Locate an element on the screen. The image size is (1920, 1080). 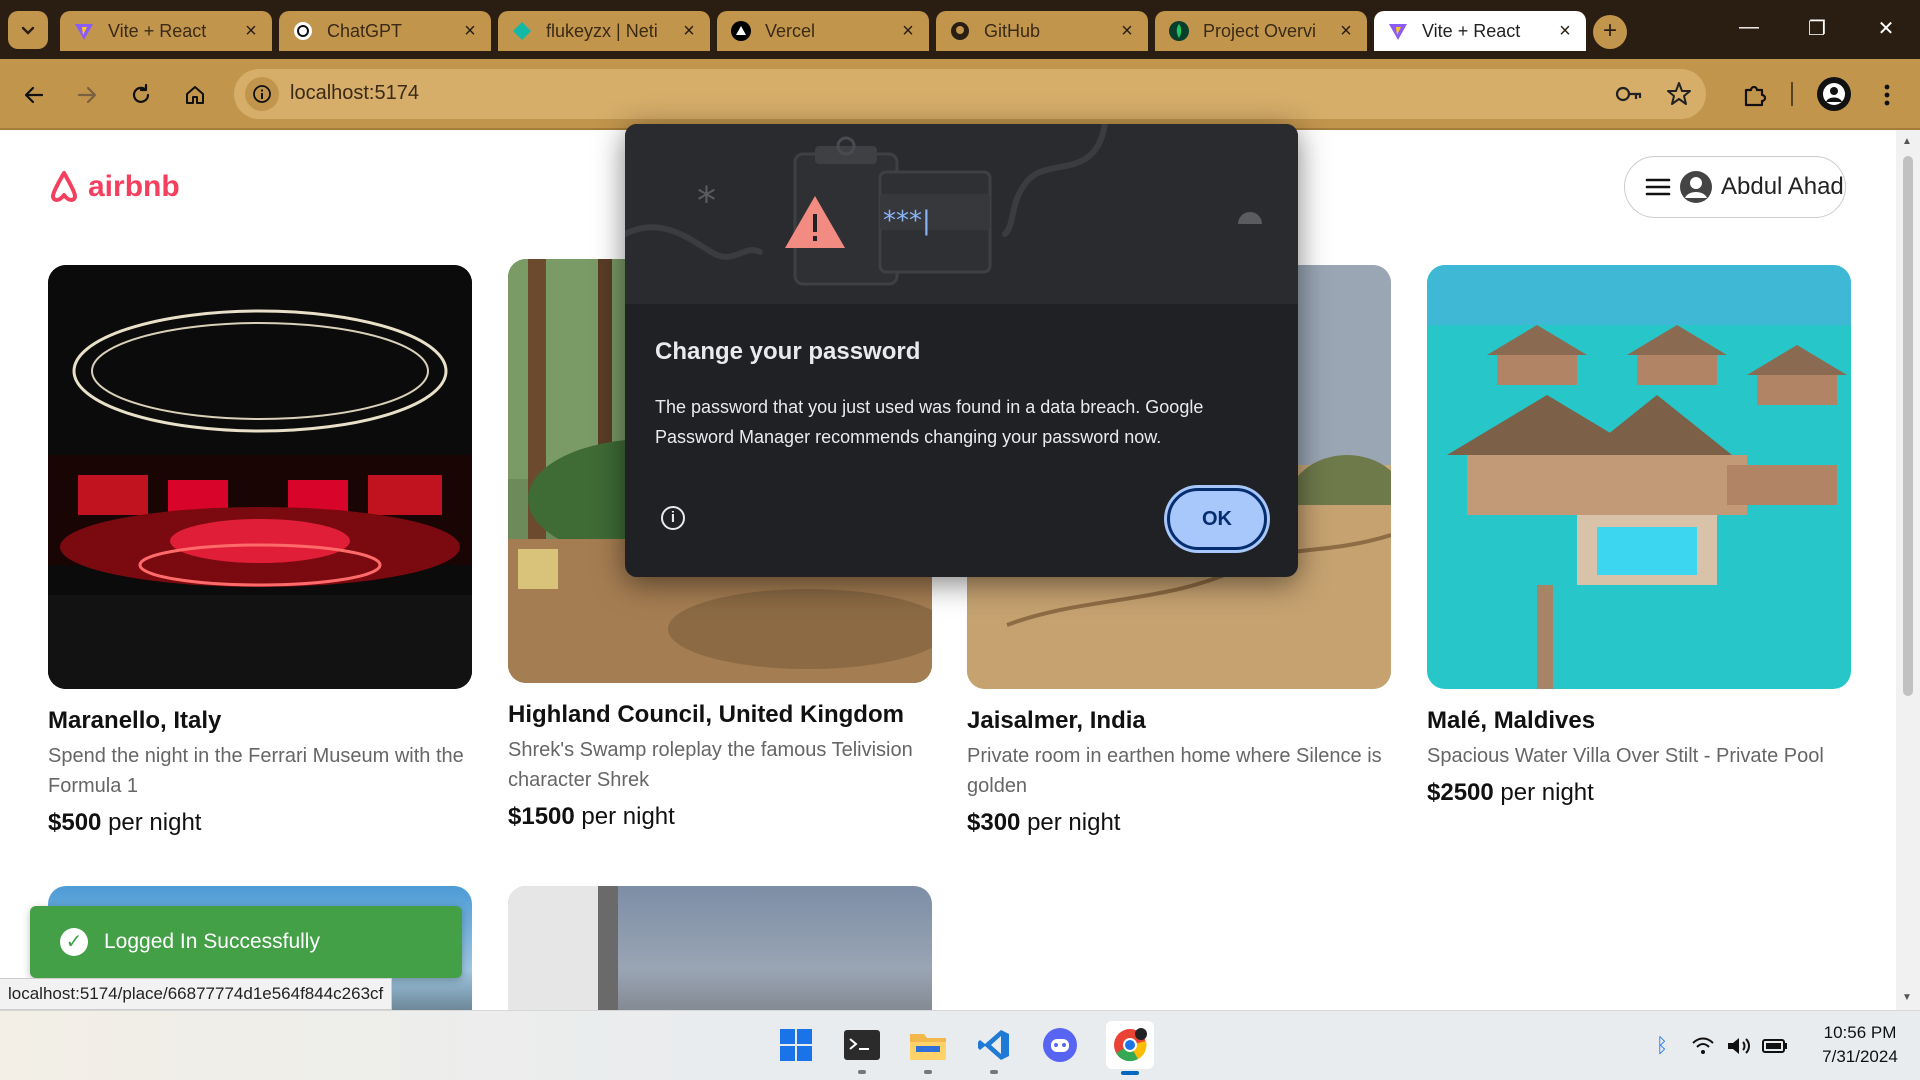
profile-avatar is located at coordinates (1834, 94).